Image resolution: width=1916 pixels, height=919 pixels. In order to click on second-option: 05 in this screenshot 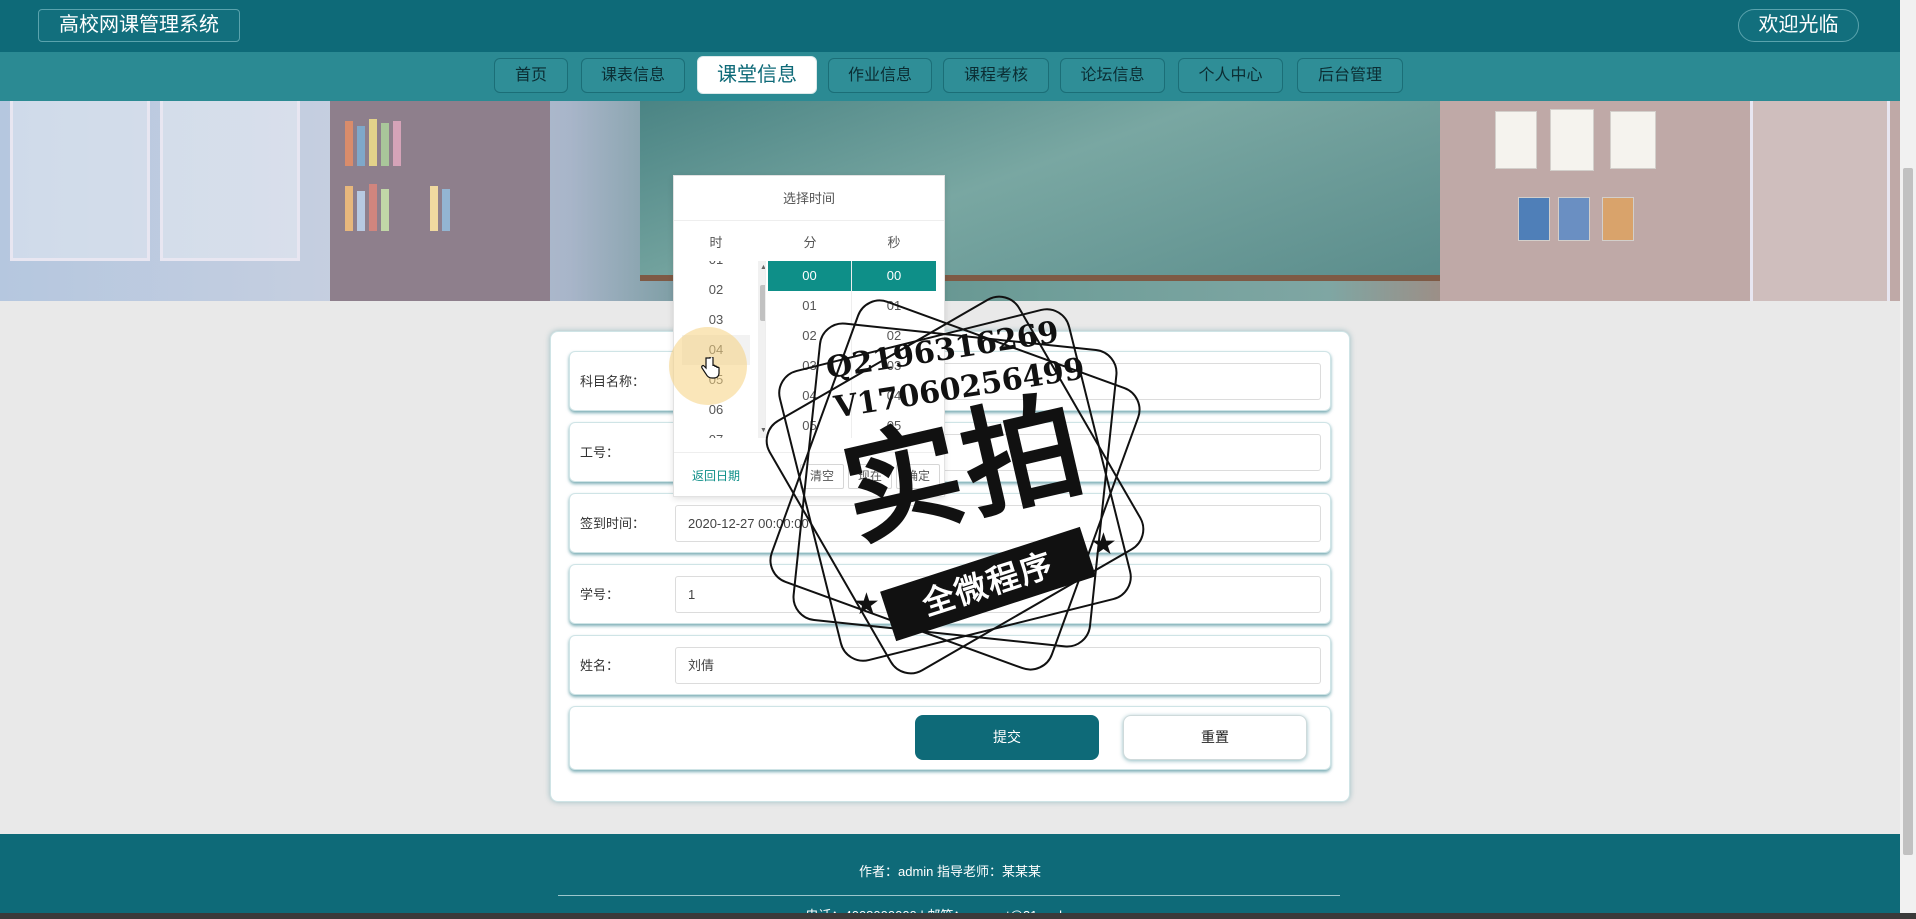, I will do `click(894, 424)`.